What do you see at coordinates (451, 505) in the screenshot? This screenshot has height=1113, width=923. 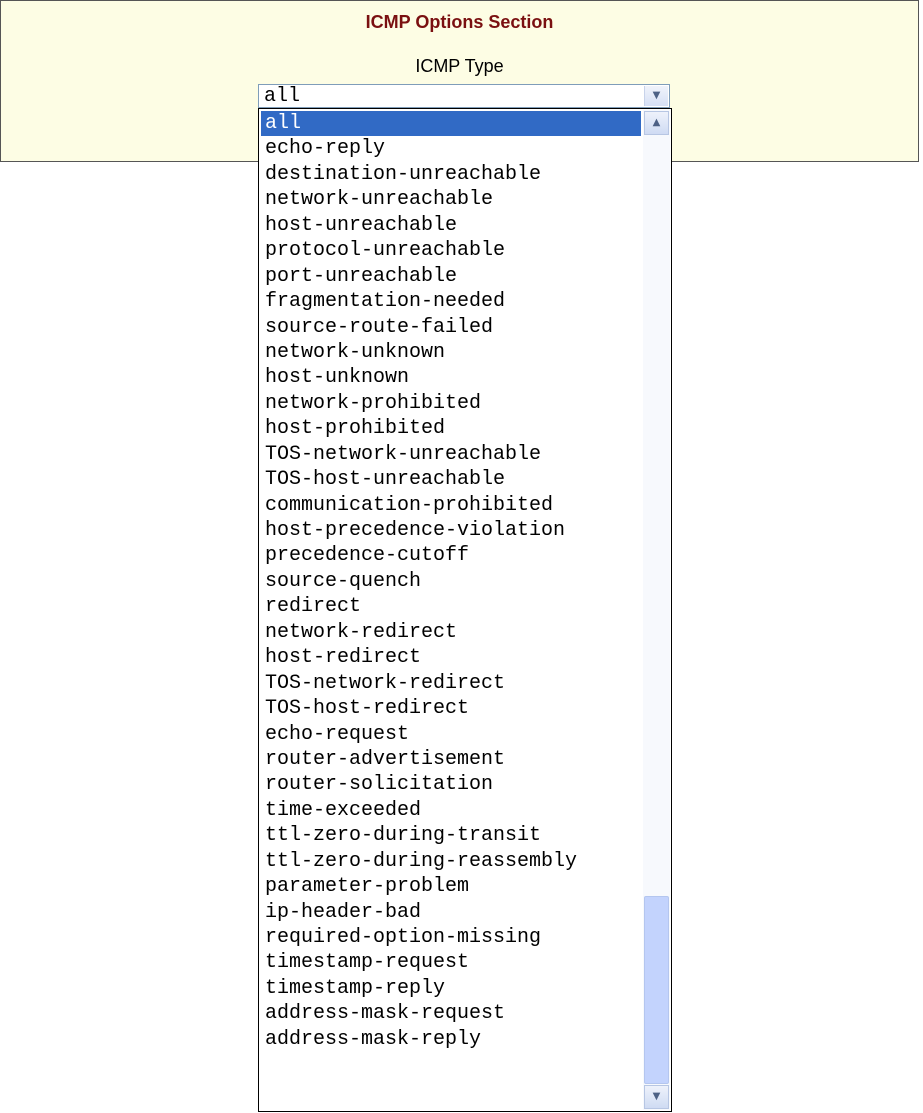 I see `dropdown-option: communication-prohibited` at bounding box center [451, 505].